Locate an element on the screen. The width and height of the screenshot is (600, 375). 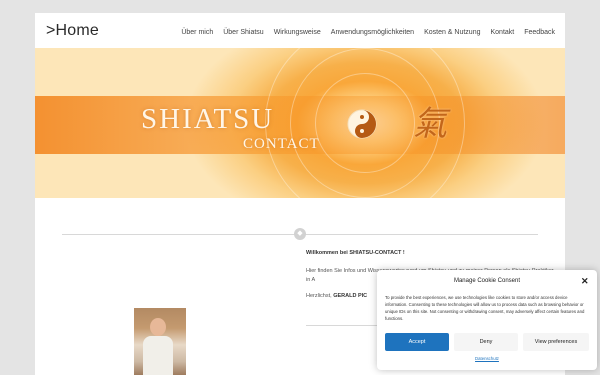
nav-item-feedback: Feedback is located at coordinates (539, 32).